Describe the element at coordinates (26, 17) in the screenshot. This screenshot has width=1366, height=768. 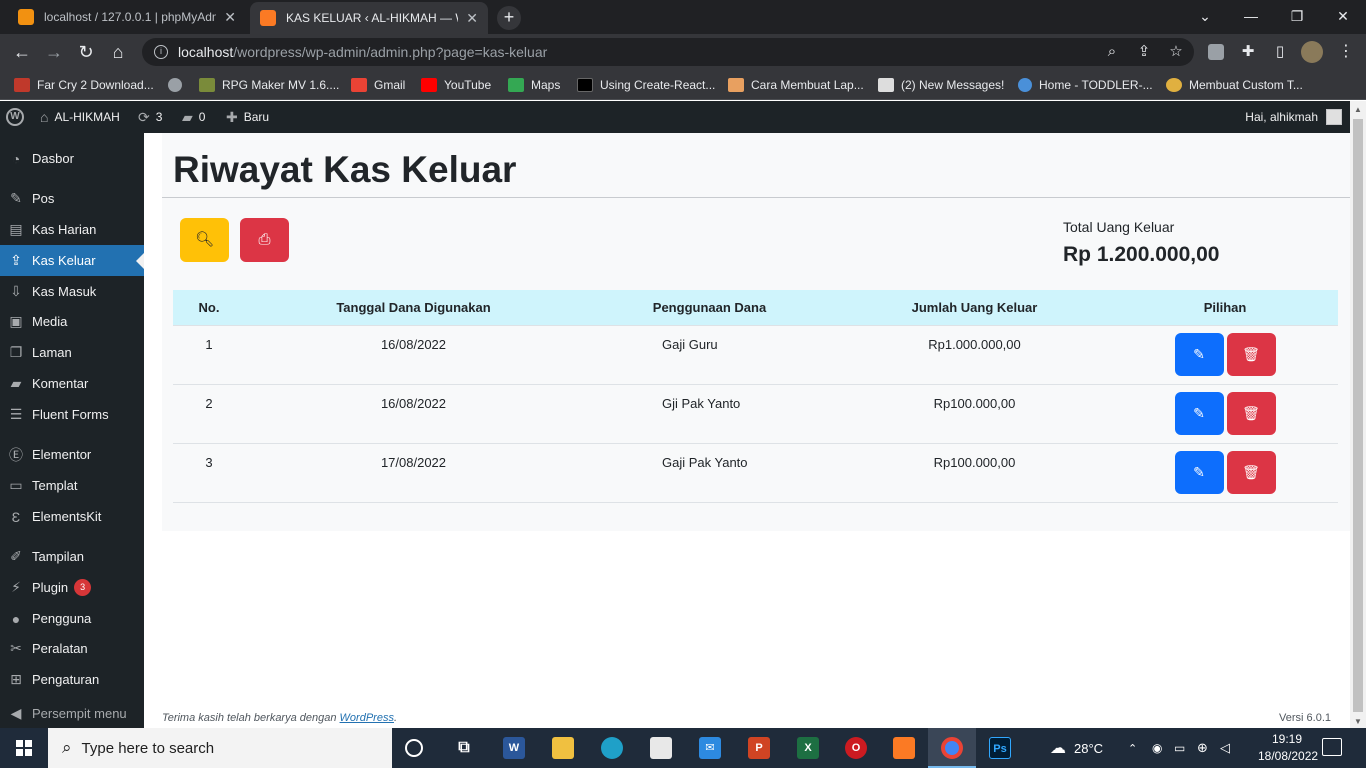
I see `phpmyadmin-icon` at that location.